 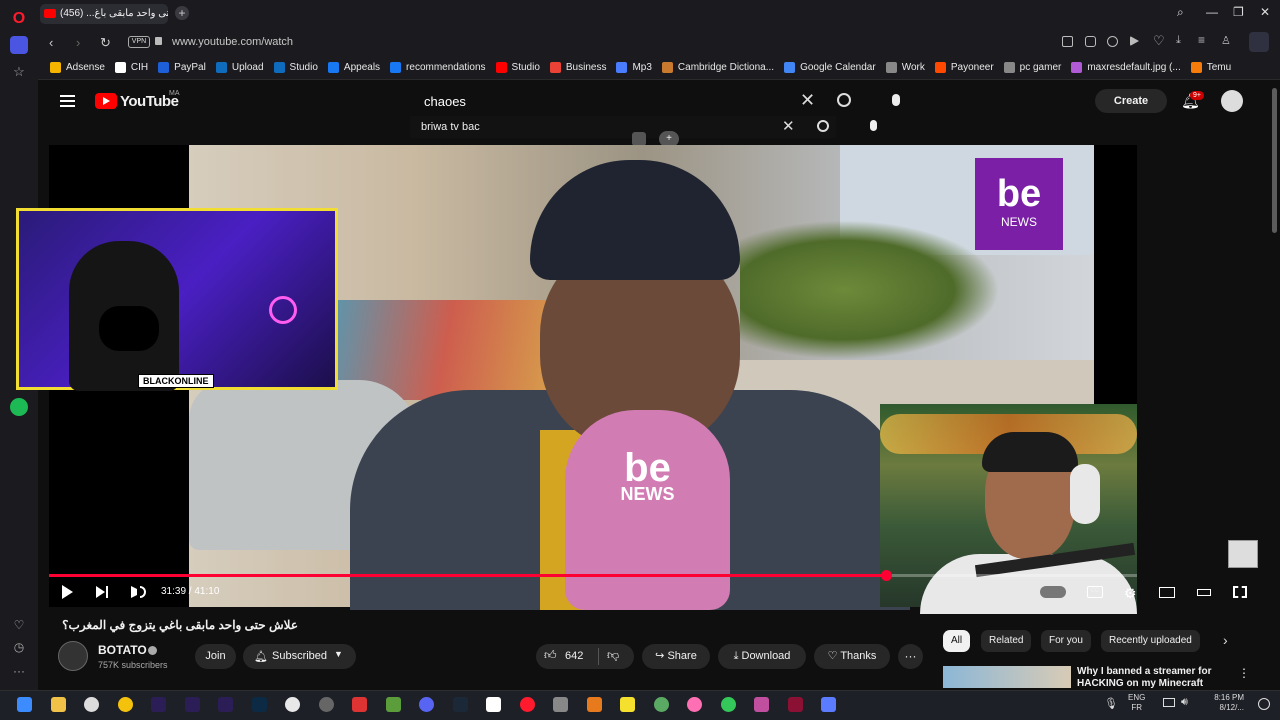 What do you see at coordinates (225, 704) in the screenshot?
I see `premiere-icon` at bounding box center [225, 704].